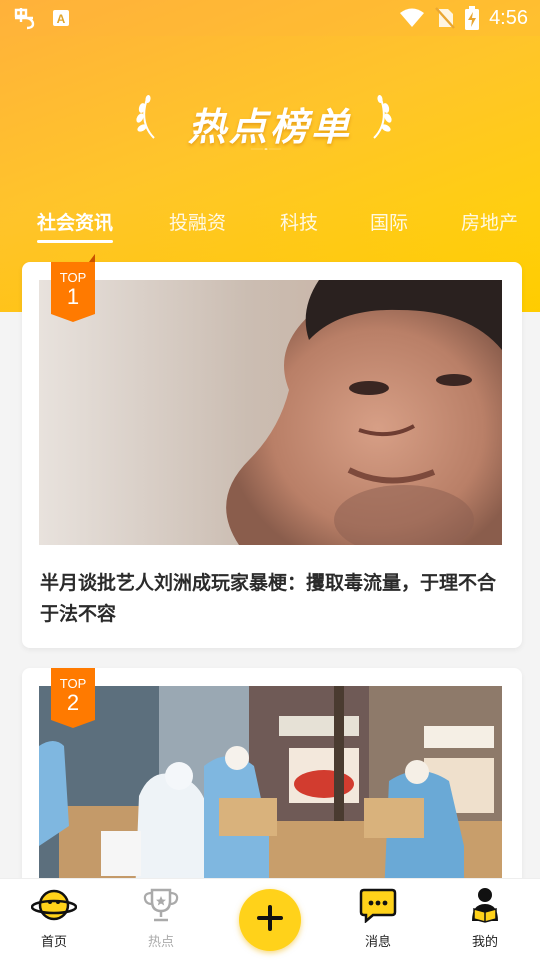 The width and height of the screenshot is (540, 960). I want to click on tab-label: 科技, so click(299, 223).